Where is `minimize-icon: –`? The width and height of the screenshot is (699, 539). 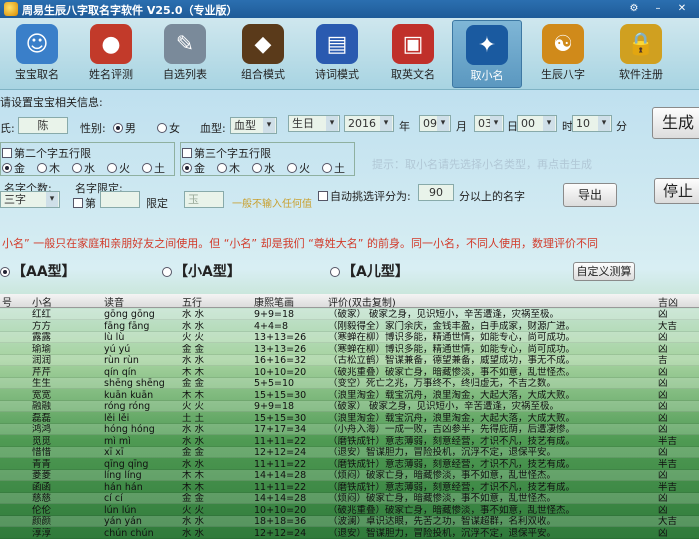
minimize-icon: – is located at coordinates (658, 8).